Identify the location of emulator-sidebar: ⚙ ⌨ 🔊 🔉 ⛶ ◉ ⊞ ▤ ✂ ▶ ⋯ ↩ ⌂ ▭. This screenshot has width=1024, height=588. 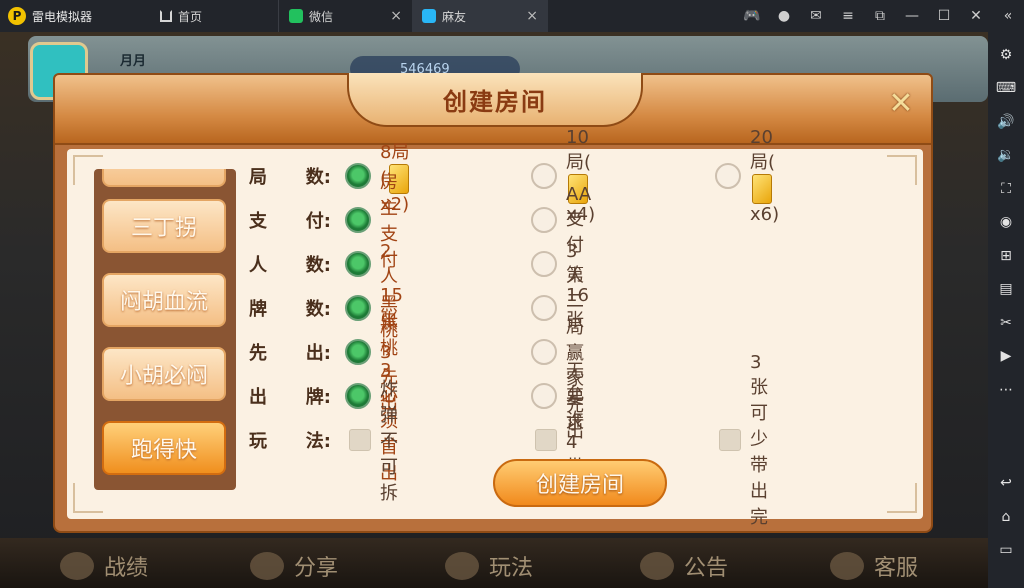
(1006, 310).